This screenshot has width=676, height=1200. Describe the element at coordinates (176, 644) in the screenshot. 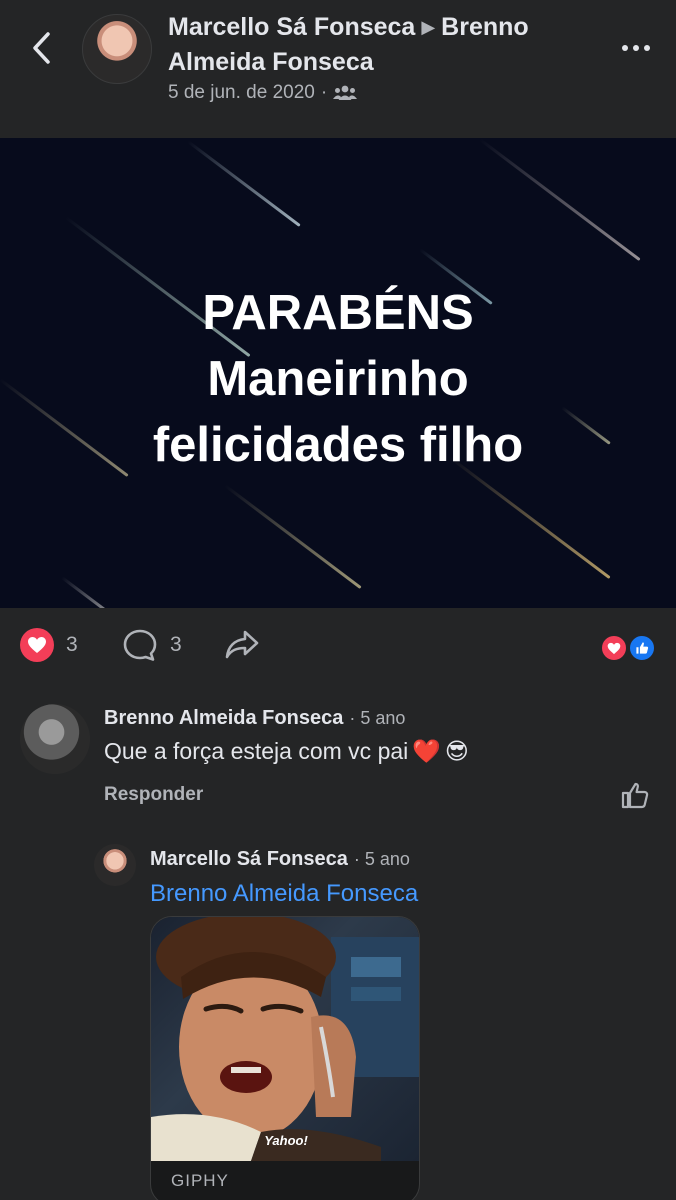

I see `comment-count: 3` at that location.